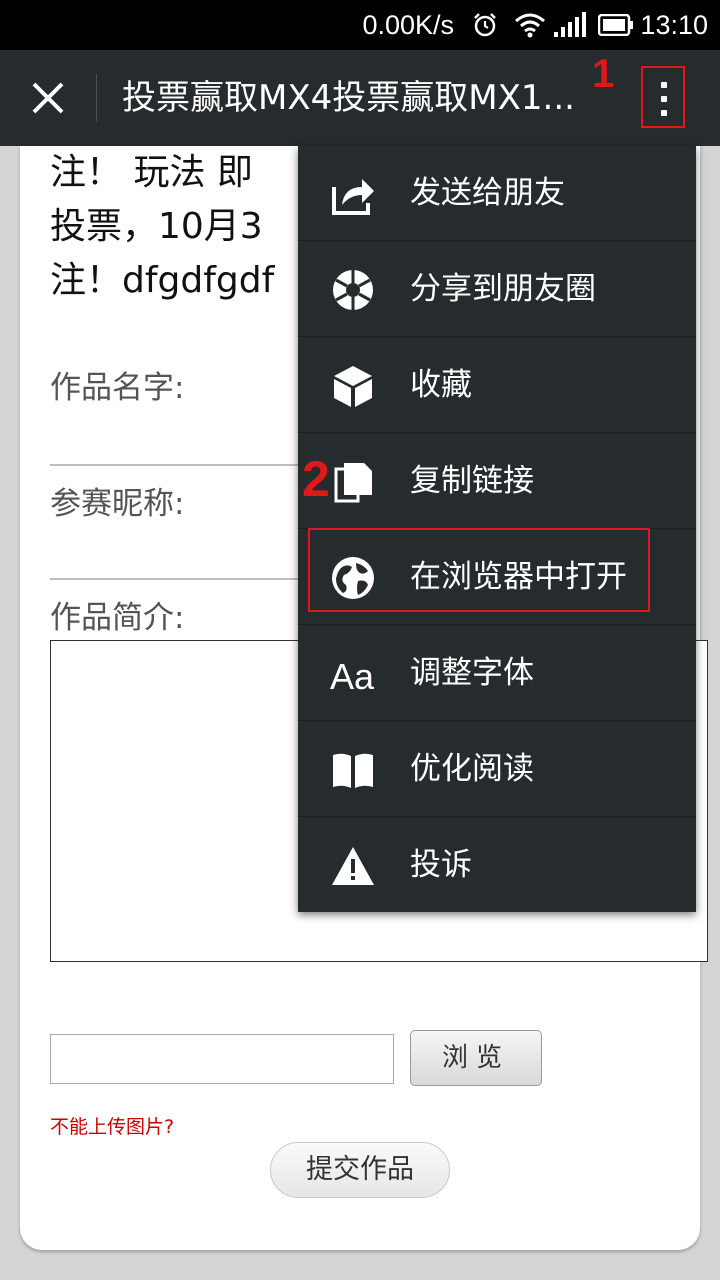 This screenshot has height=1280, width=720. Describe the element at coordinates (472, 481) in the screenshot. I see `menu-item-label: 复制链接` at that location.